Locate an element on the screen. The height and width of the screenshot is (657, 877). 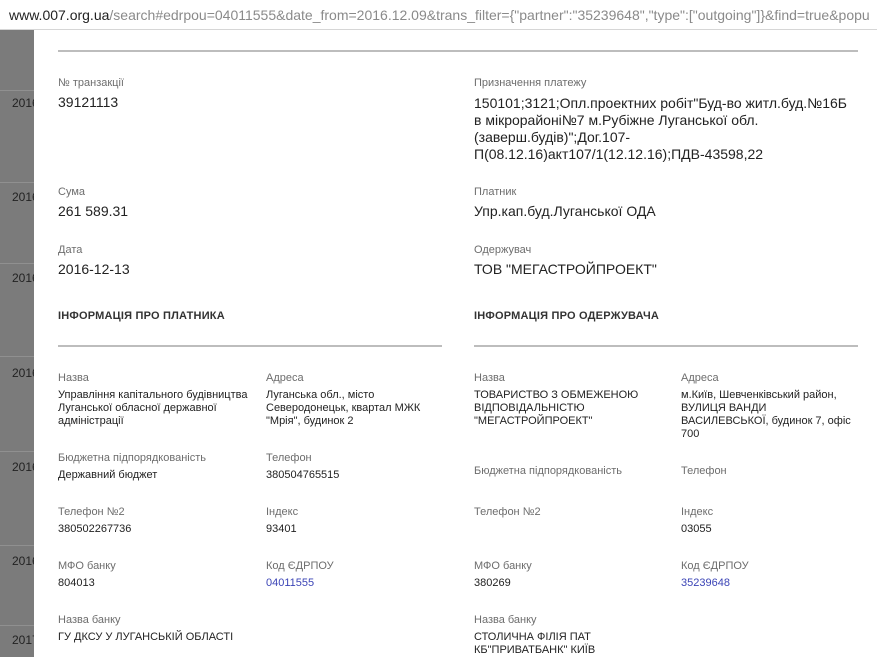
sum-label: Сума is located at coordinates (72, 192).